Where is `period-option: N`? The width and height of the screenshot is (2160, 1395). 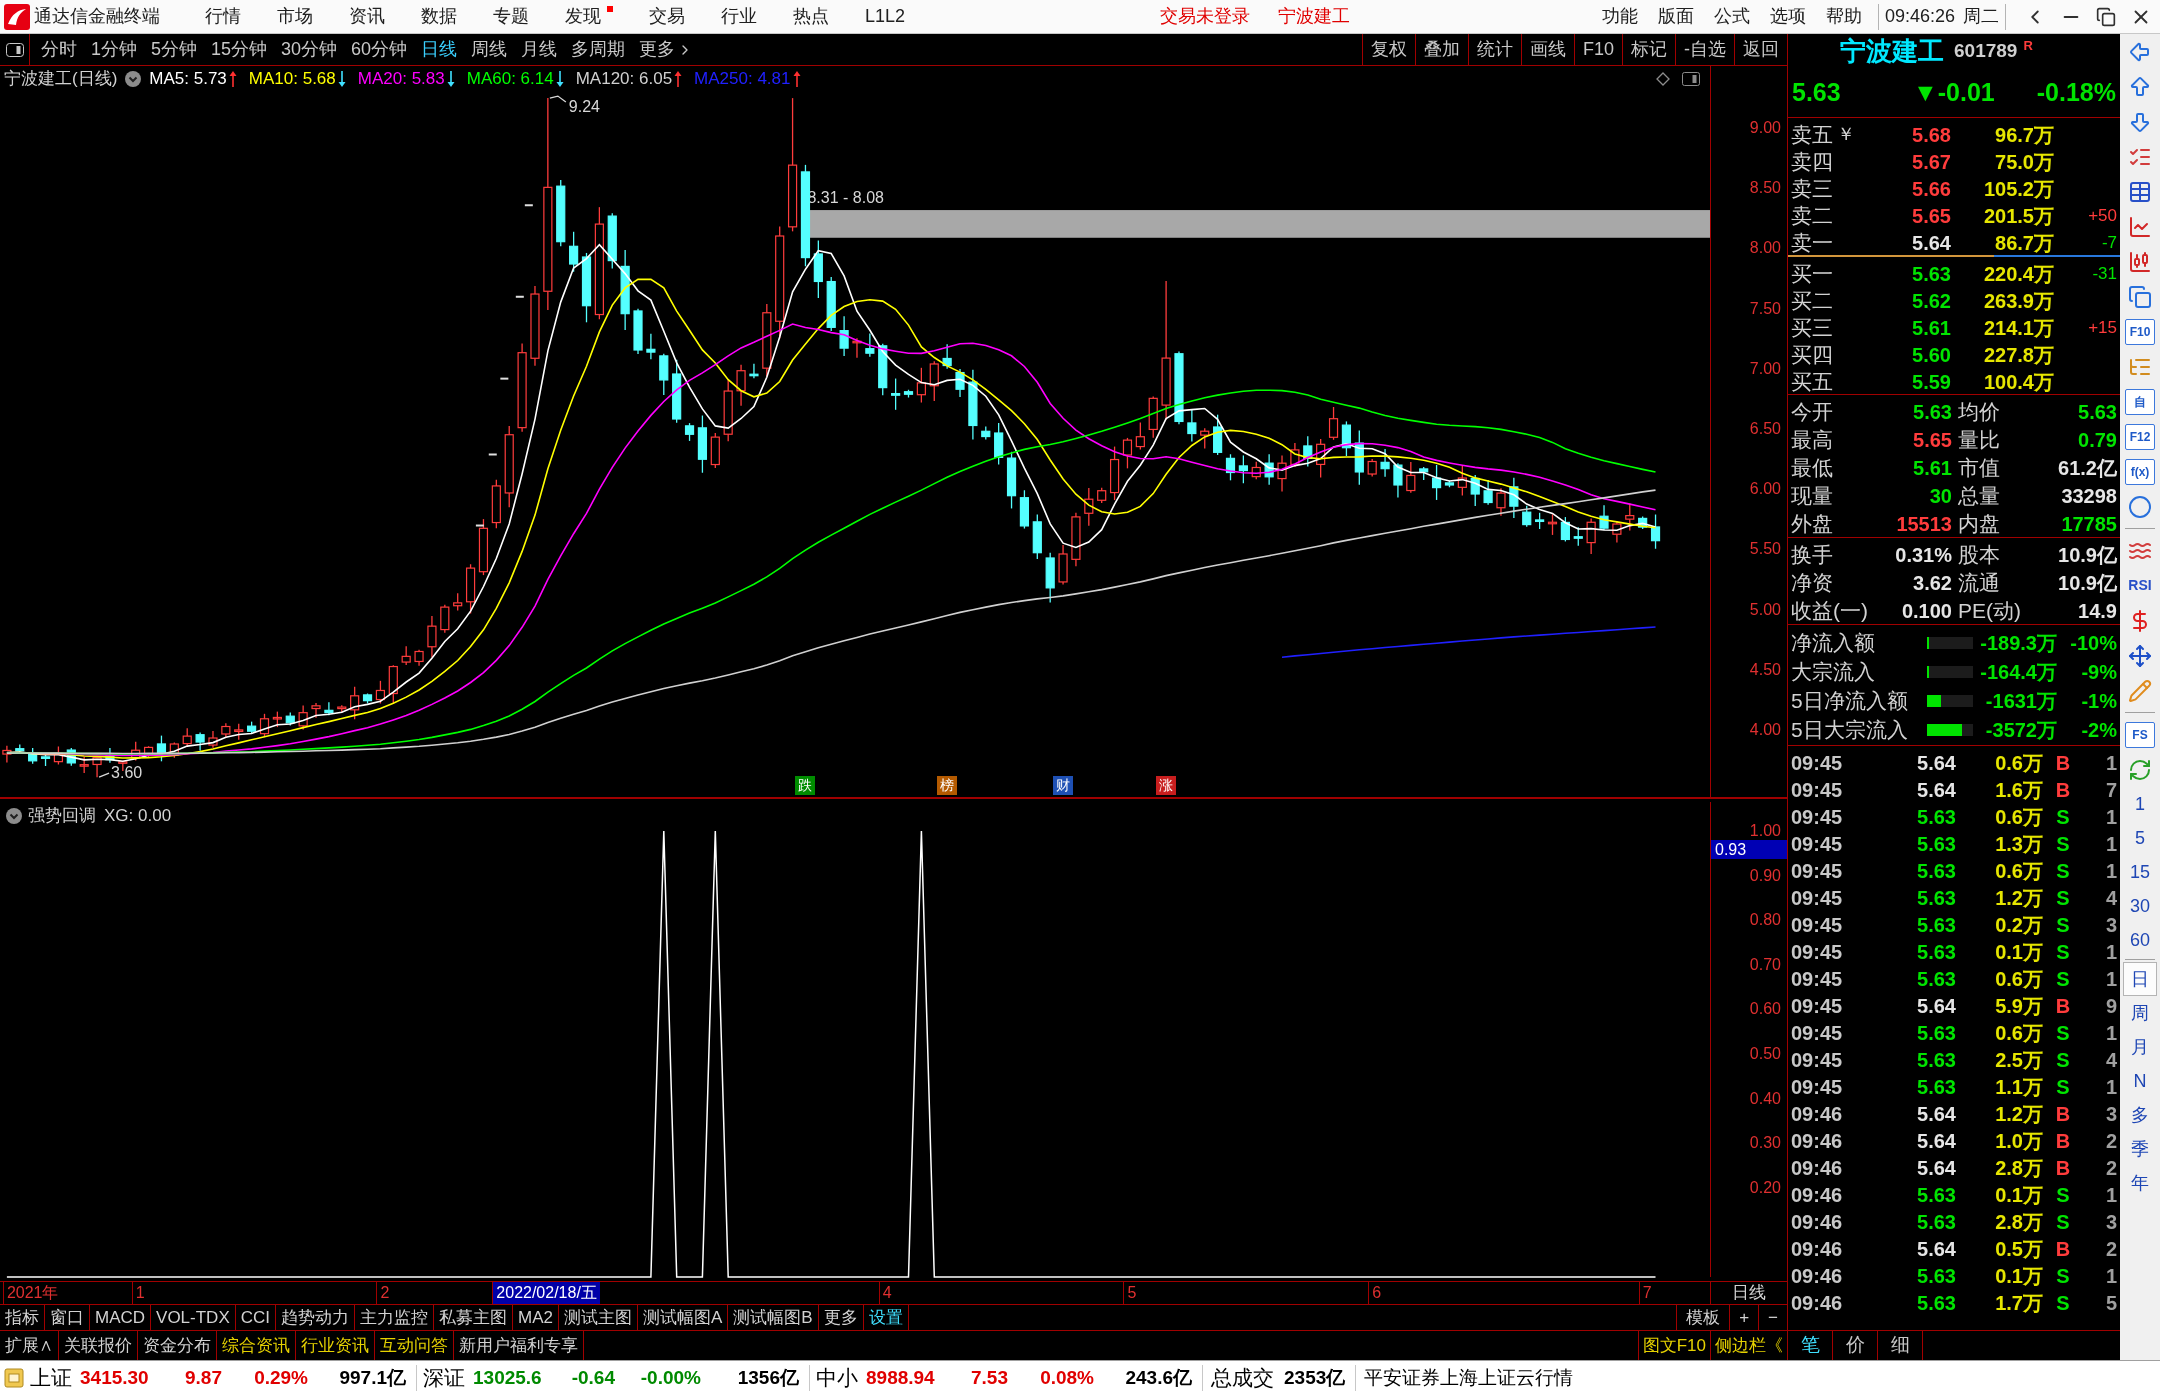
period-option: N is located at coordinates (2140, 1081).